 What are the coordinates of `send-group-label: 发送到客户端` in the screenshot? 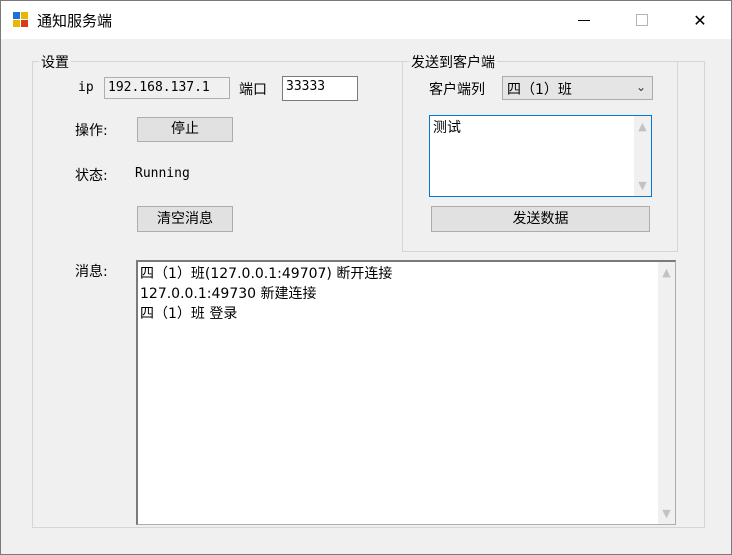 It's located at (453, 62).